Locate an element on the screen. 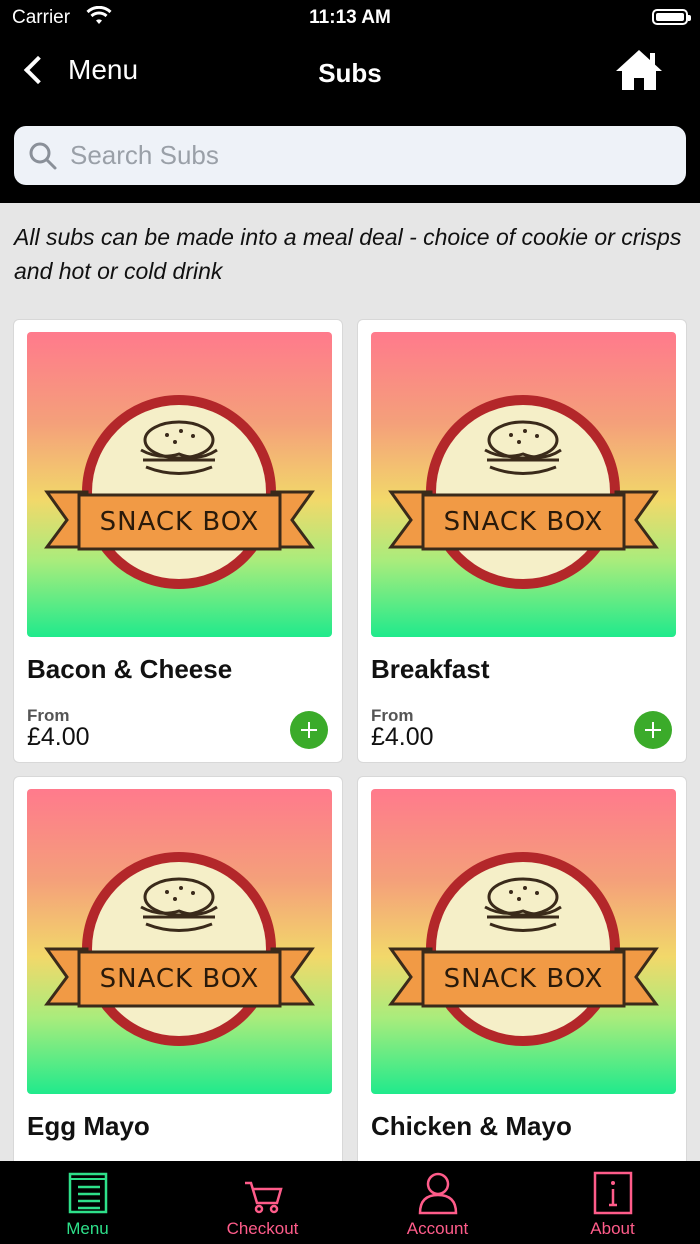 The height and width of the screenshot is (1244, 700). cart-icon is located at coordinates (263, 1197).